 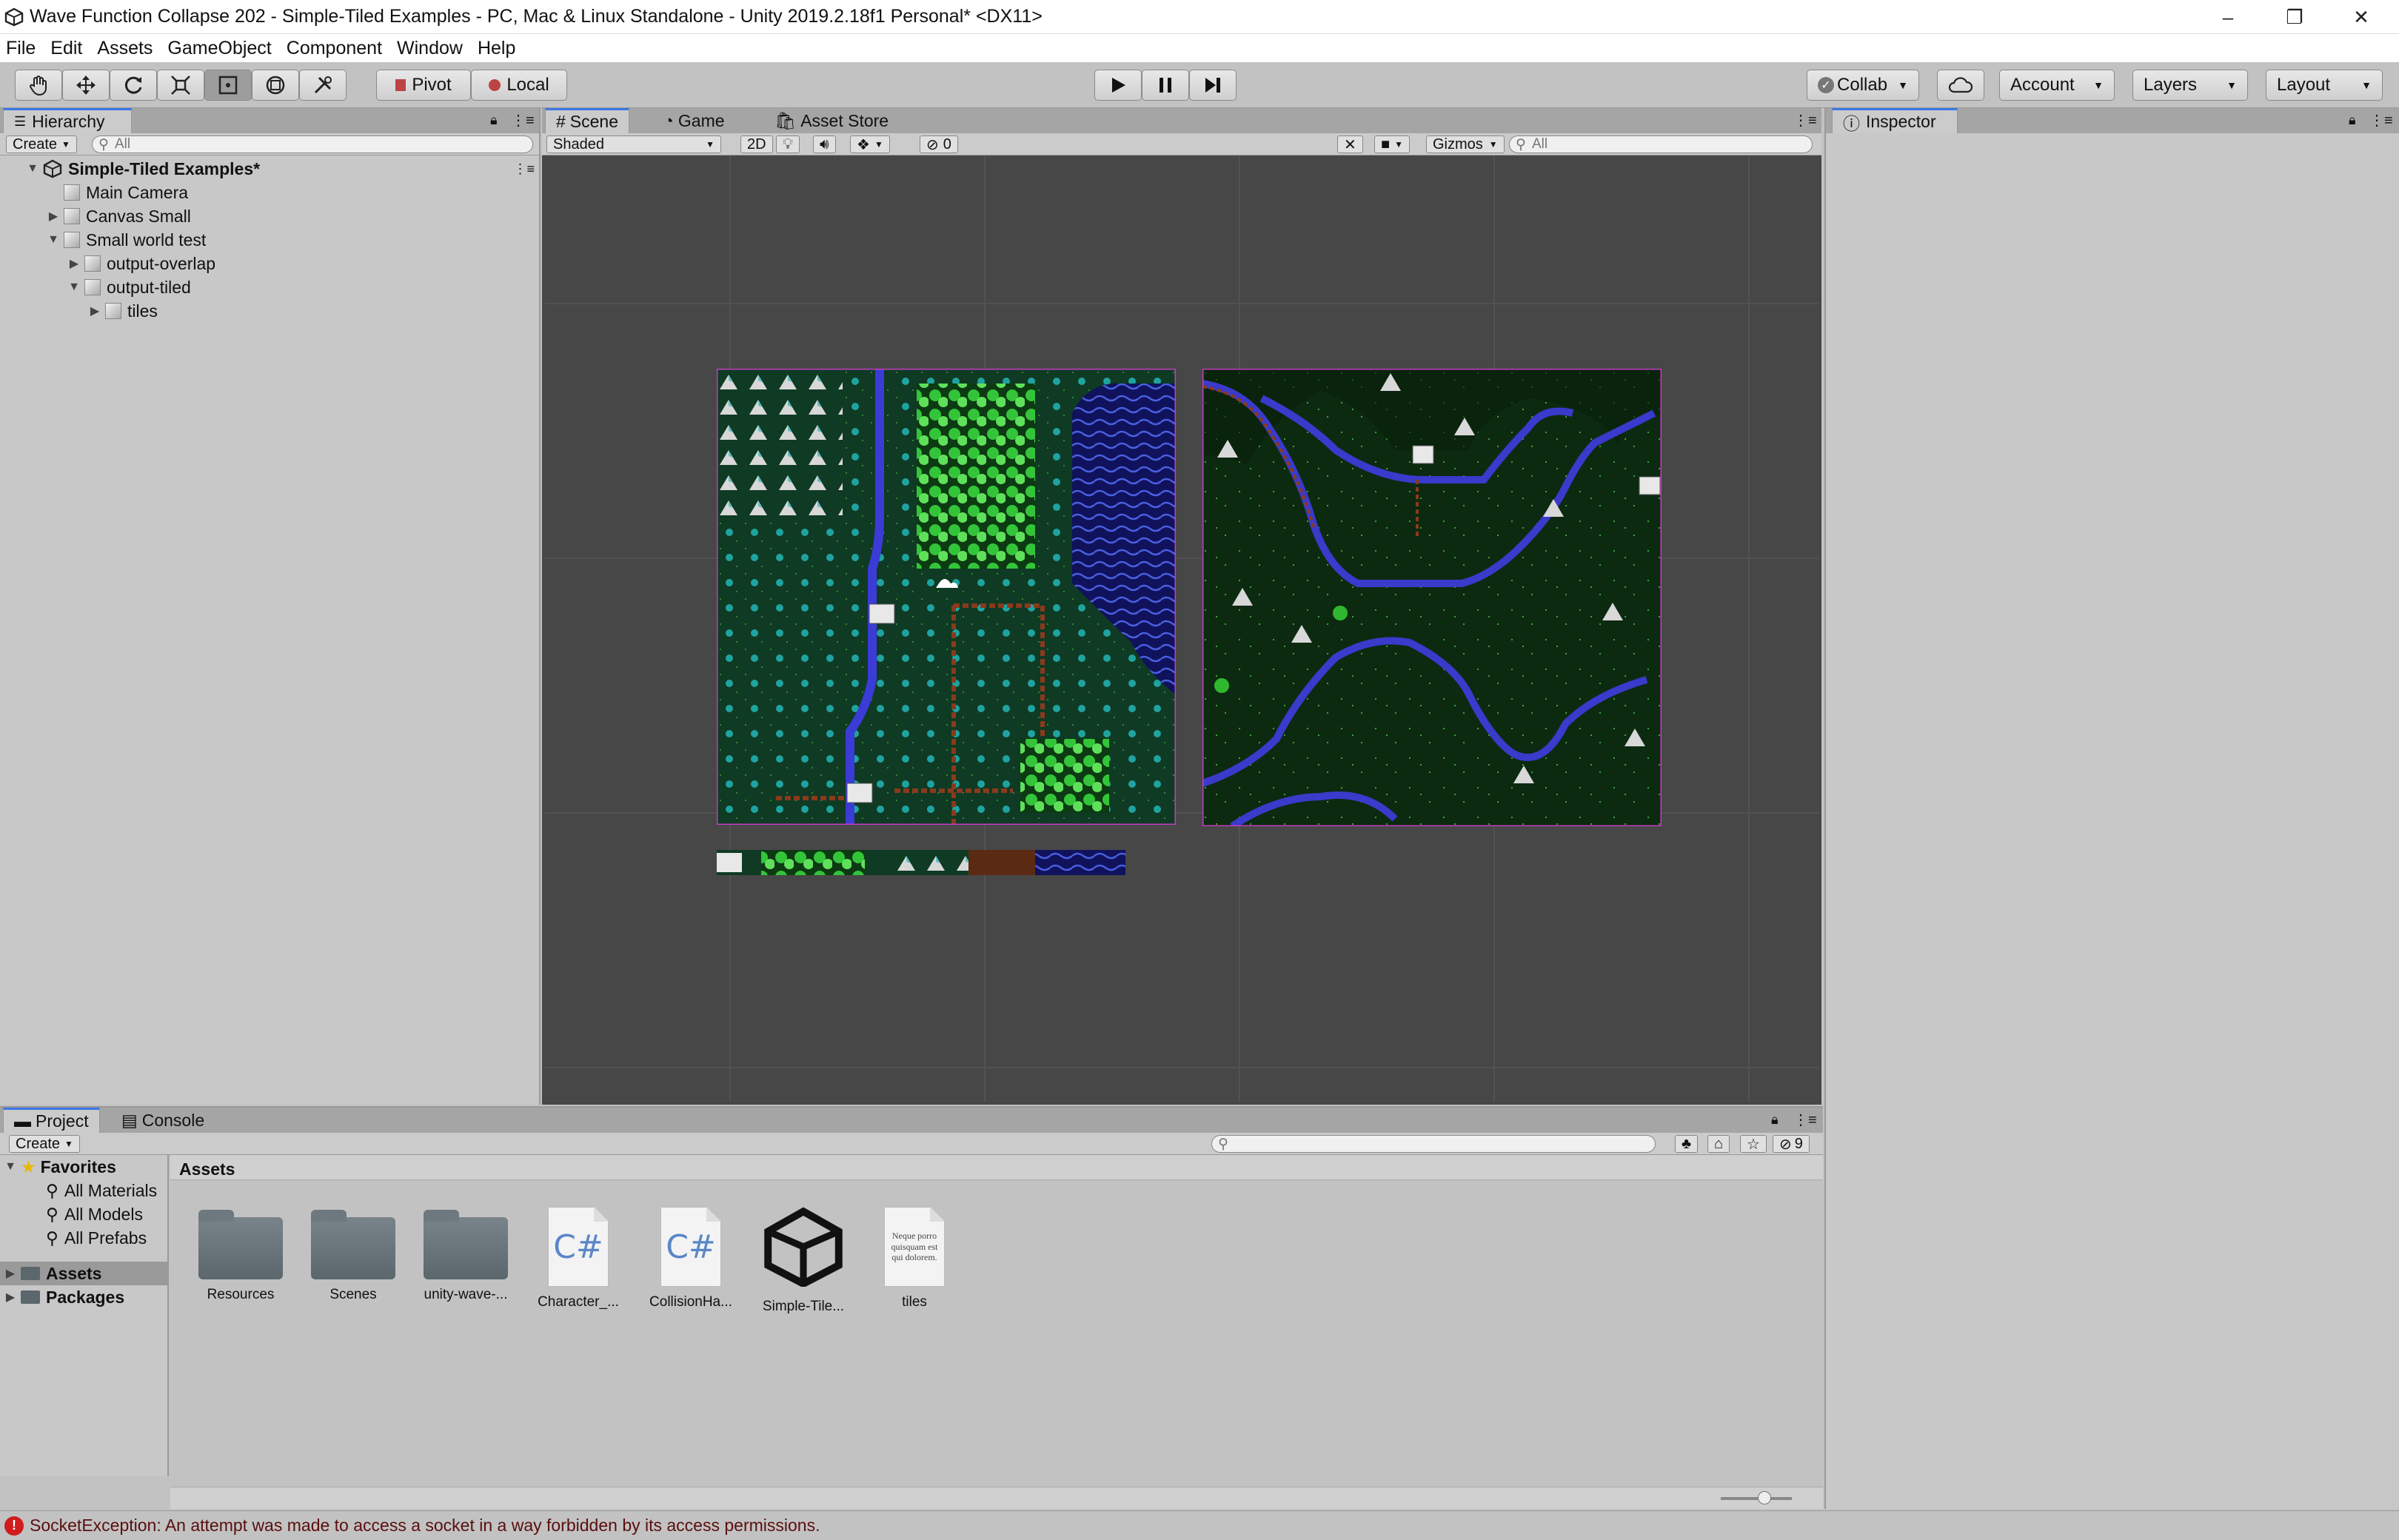 What do you see at coordinates (1764, 1497) in the screenshot?
I see `zoom-slider-thumb` at bounding box center [1764, 1497].